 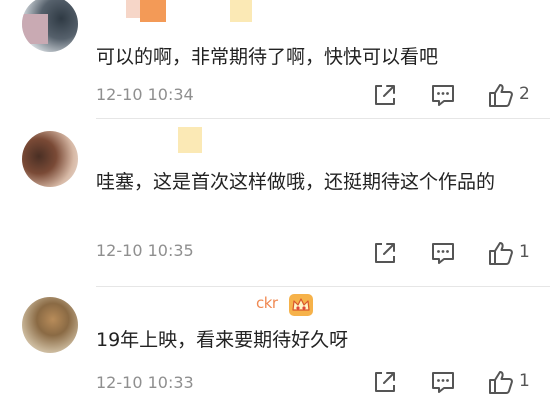 I want to click on comment-text: 19年上映，看来要期待好久呀, so click(x=222, y=340).